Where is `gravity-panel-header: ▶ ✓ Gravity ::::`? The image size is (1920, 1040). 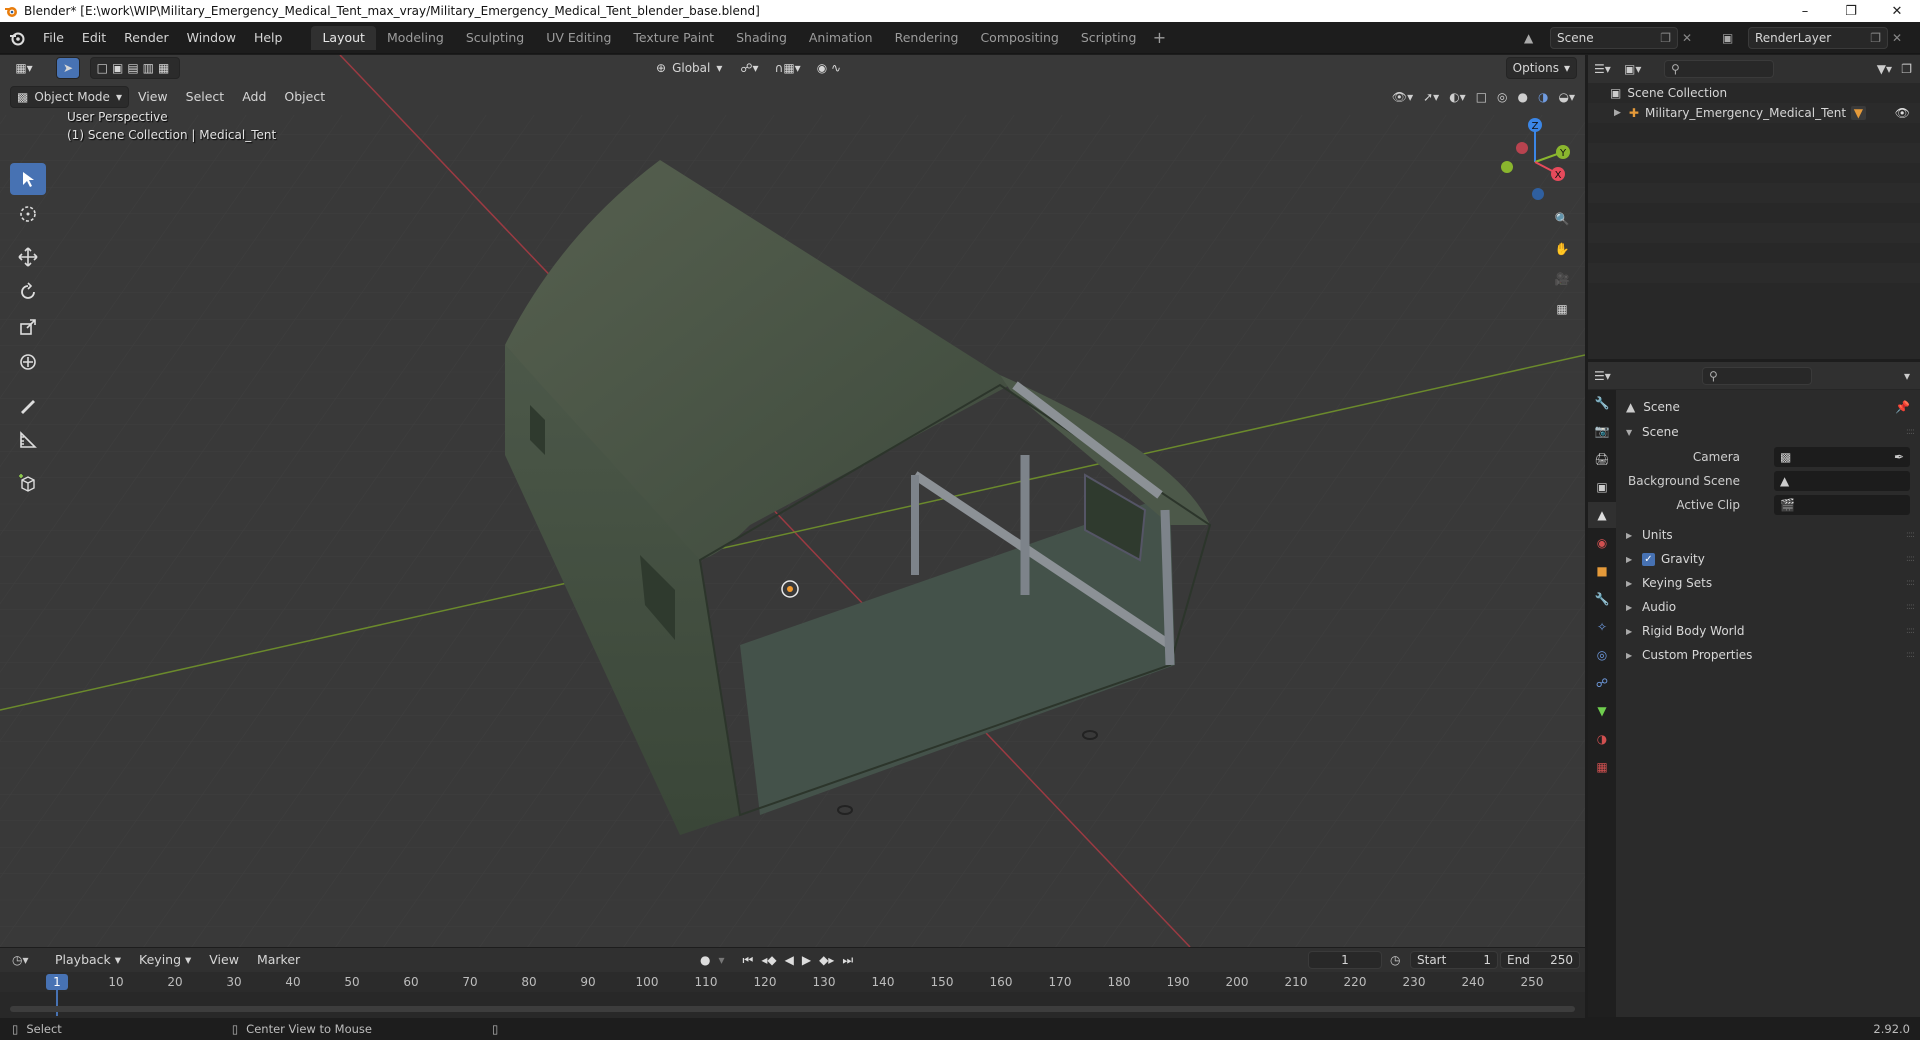
gravity-panel-header: ▶ ✓ Gravity :::: is located at coordinates (1768, 559).